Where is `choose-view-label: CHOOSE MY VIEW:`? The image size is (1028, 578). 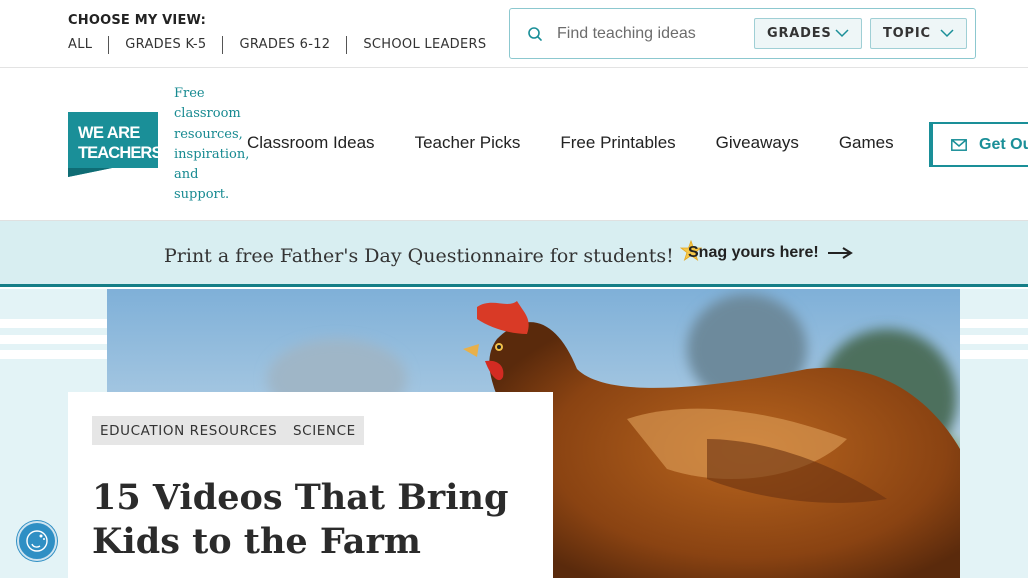
choose-view-label: CHOOSE MY VIEW: is located at coordinates (137, 20).